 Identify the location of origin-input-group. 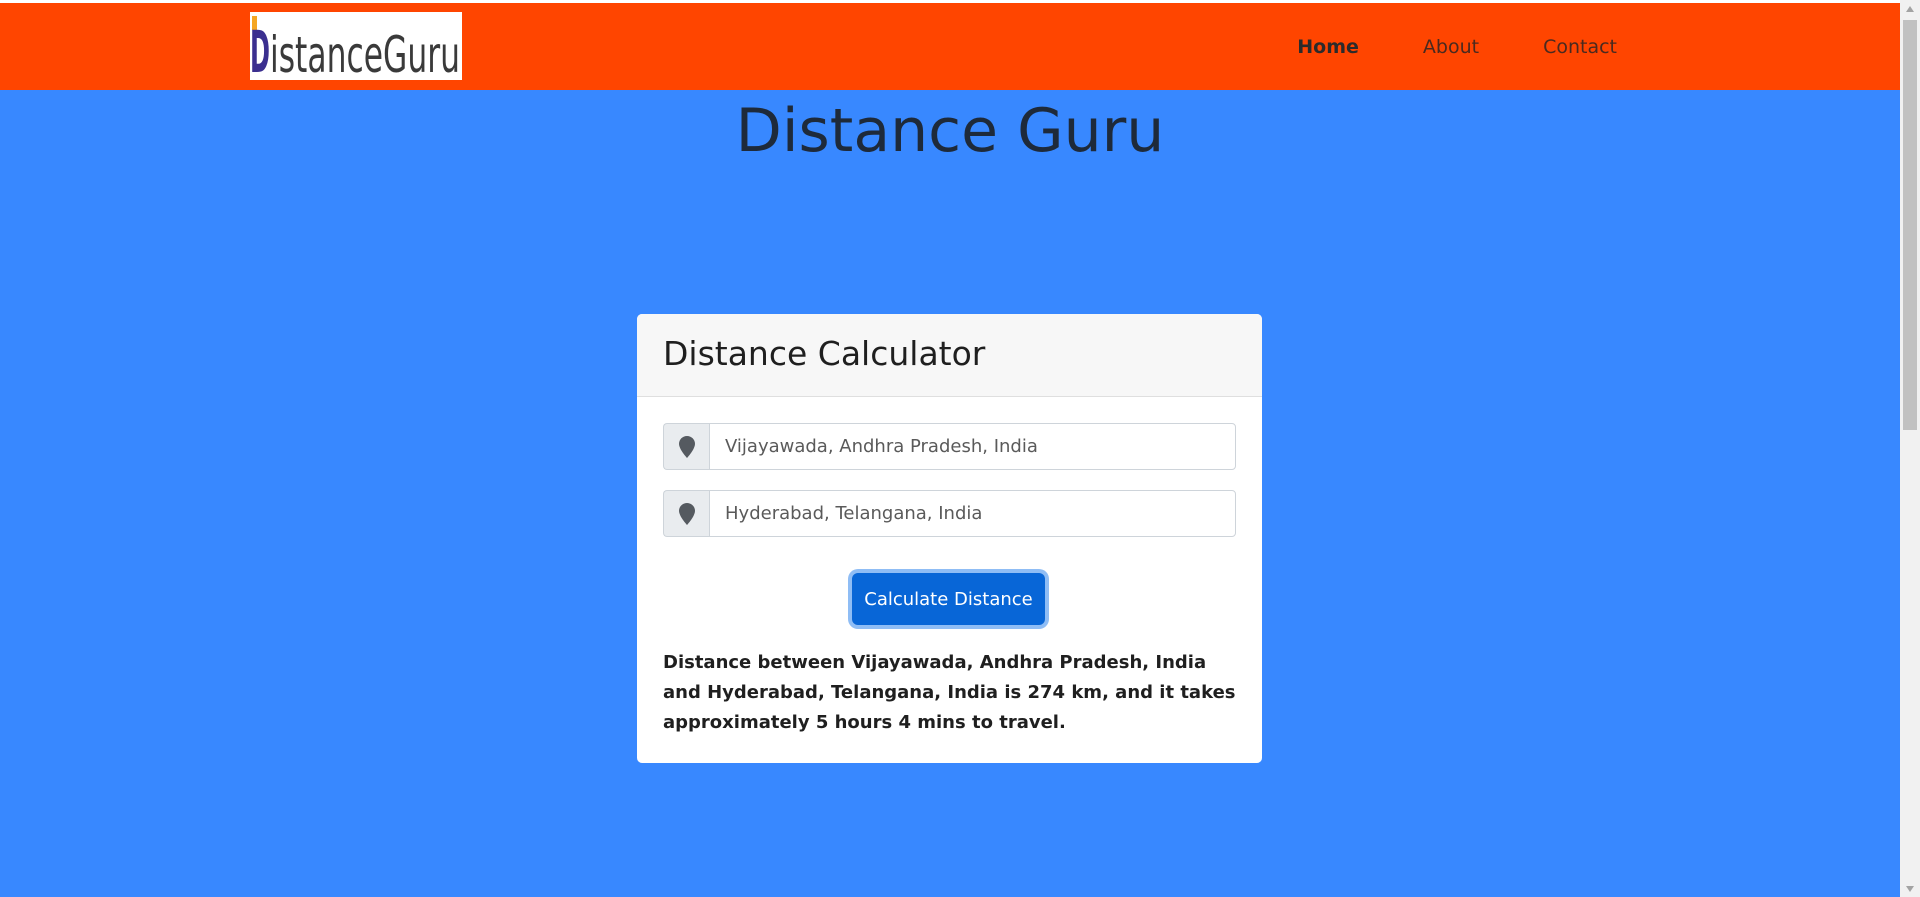
(949, 446).